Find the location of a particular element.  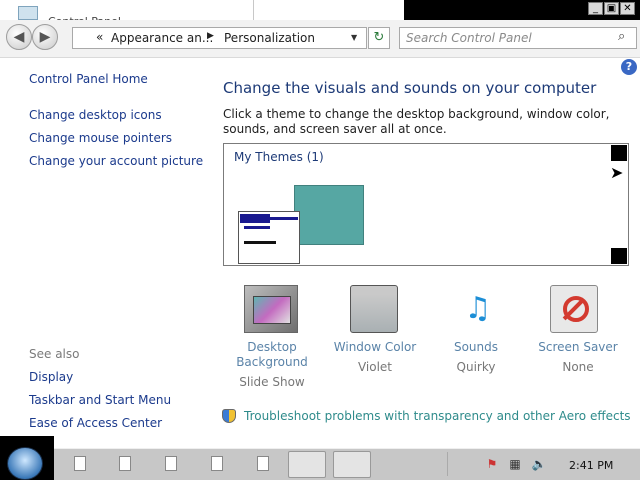

window-color-link: Window Color is located at coordinates (375, 347).